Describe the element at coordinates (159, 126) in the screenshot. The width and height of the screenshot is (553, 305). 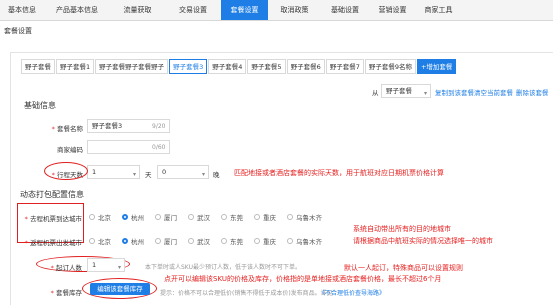
I see `package-name-counter: 9/20` at that location.